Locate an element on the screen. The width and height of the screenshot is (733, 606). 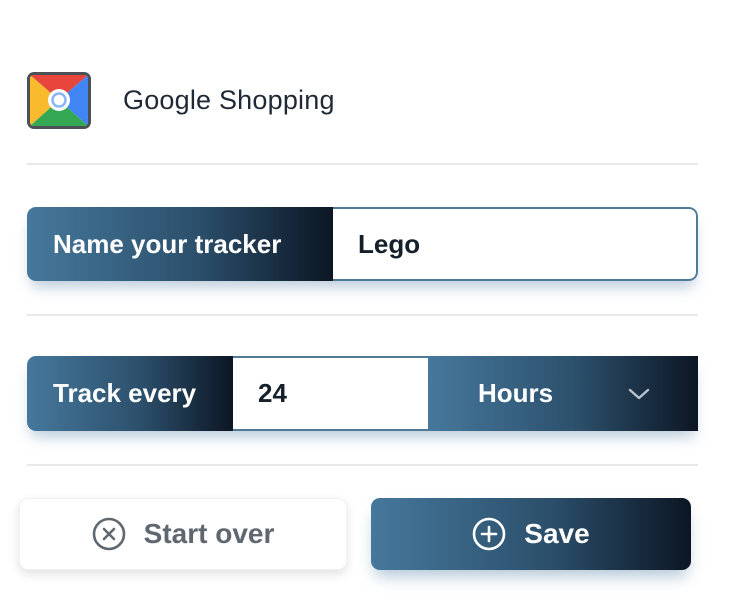
start-over-button: Start over is located at coordinates (183, 534).